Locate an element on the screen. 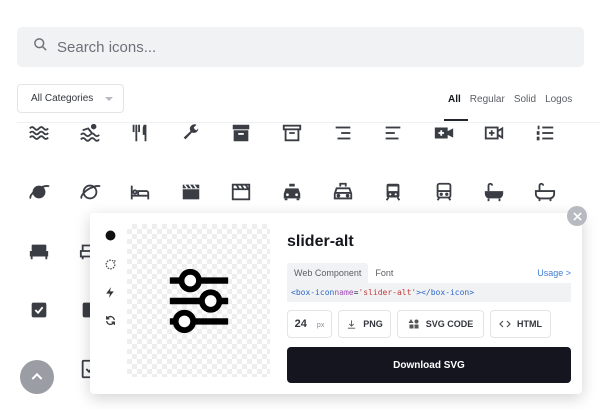 Image resolution: width=600 pixels, height=409 pixels. icon-preview is located at coordinates (198, 300).